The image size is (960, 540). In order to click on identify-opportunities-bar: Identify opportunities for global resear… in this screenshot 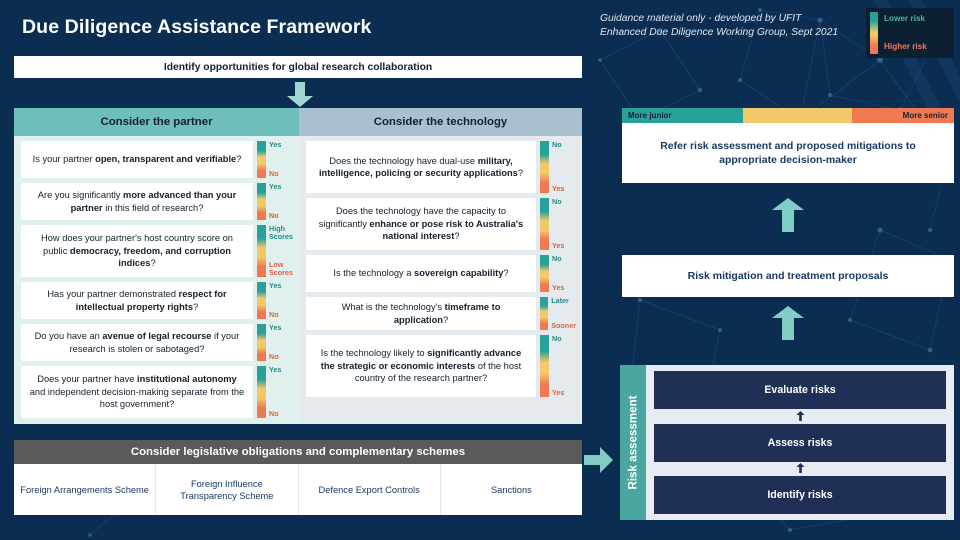, I will do `click(298, 67)`.